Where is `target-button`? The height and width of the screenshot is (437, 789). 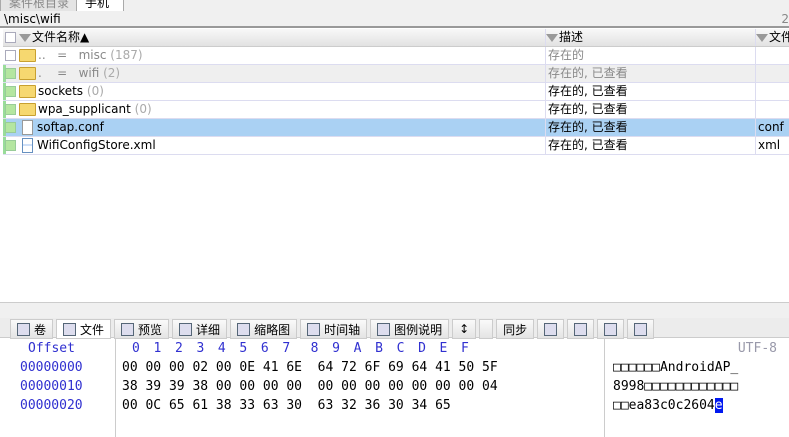
target-button is located at coordinates (641, 329).